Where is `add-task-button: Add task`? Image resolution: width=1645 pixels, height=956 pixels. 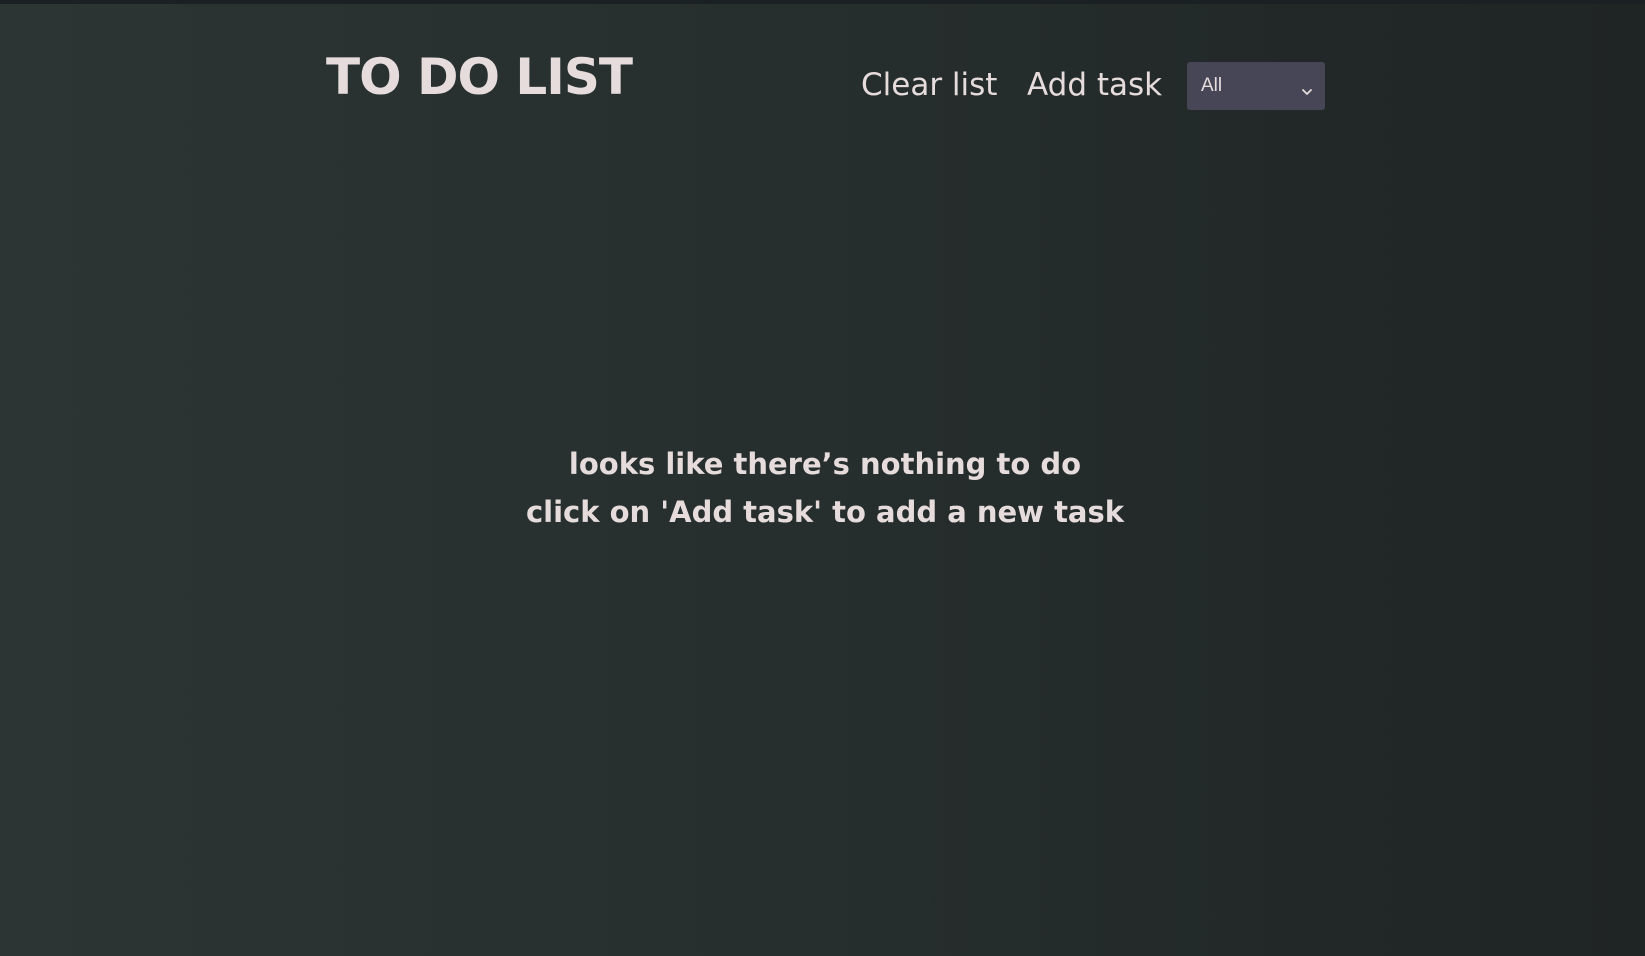 add-task-button: Add task is located at coordinates (1094, 85).